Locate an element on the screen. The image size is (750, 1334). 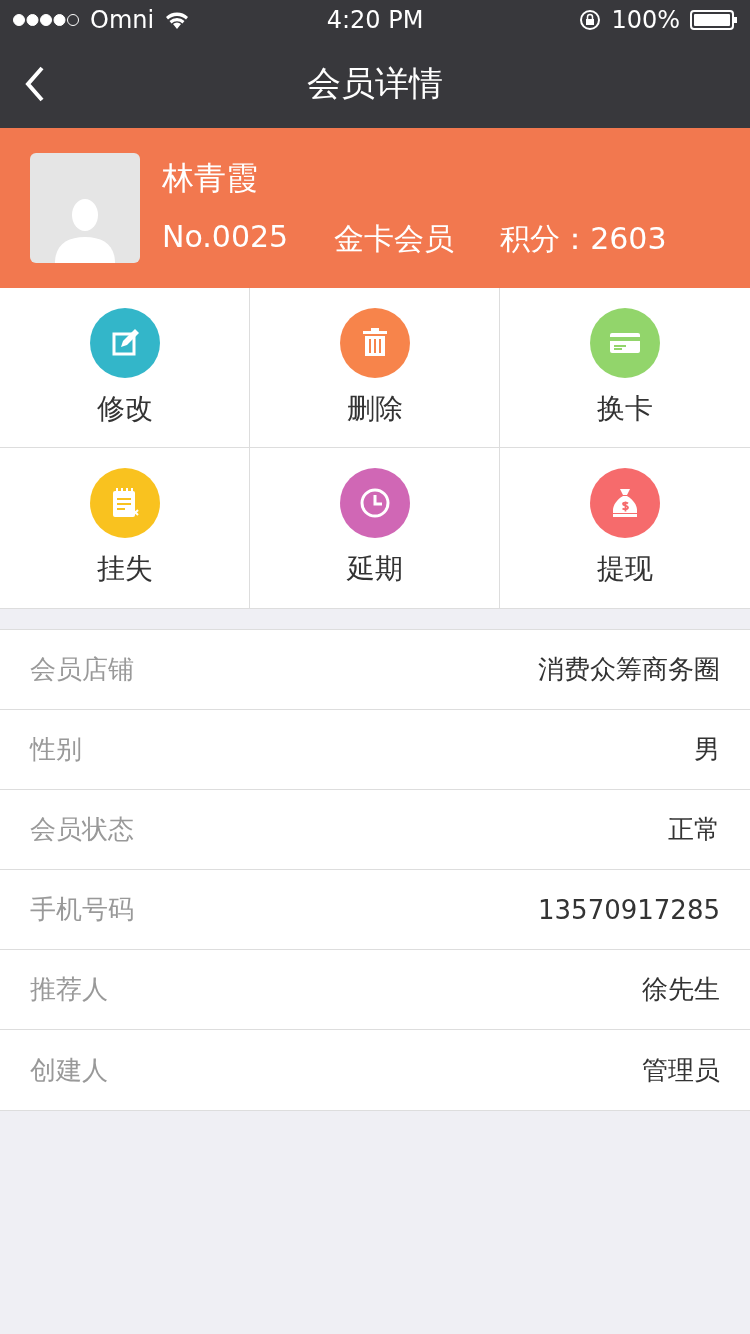
status-time: 4:20 PM is located at coordinates (375, 20).